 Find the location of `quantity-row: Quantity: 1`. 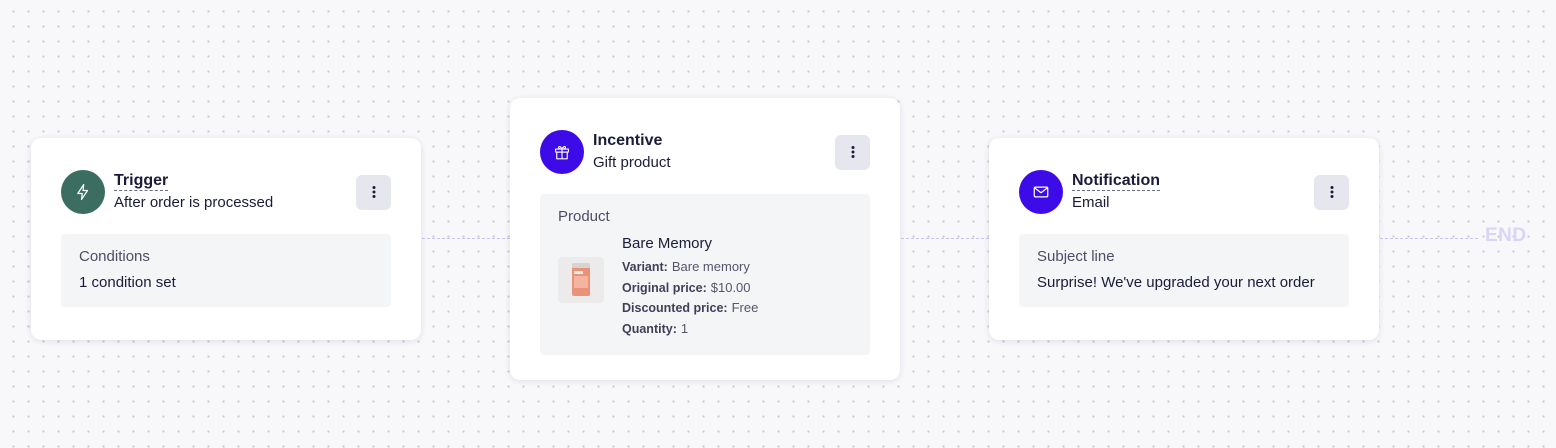

quantity-row: Quantity: 1 is located at coordinates (690, 329).